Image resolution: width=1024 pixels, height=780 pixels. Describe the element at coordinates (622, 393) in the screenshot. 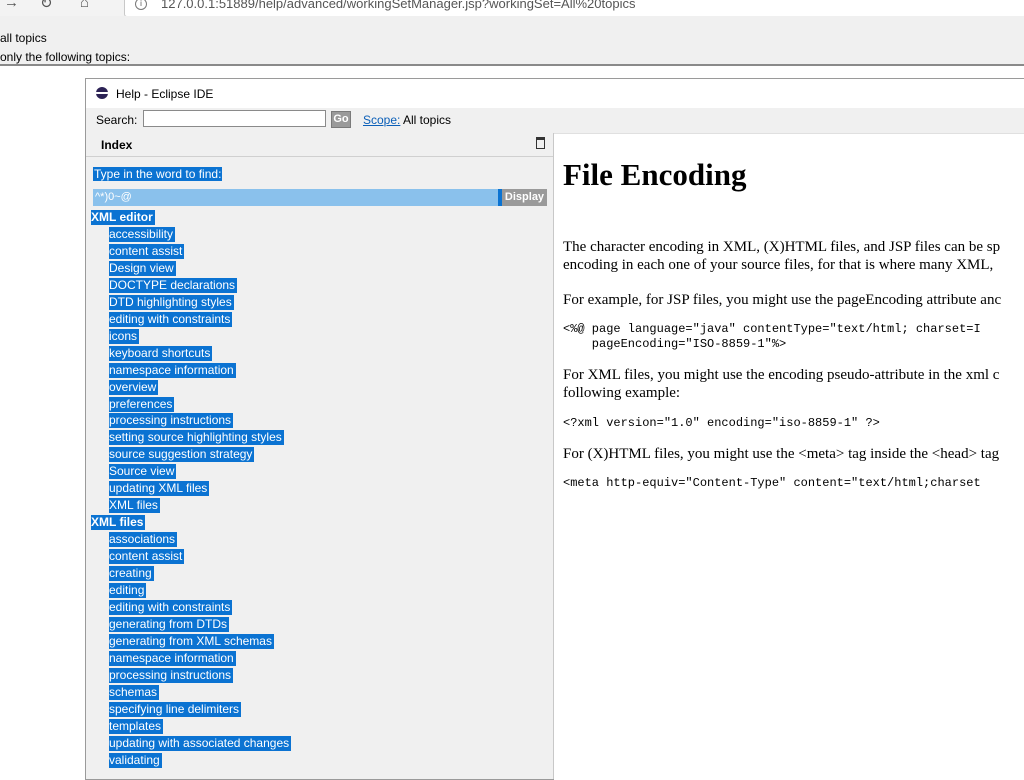

I see `paragraph-line: following example:` at that location.